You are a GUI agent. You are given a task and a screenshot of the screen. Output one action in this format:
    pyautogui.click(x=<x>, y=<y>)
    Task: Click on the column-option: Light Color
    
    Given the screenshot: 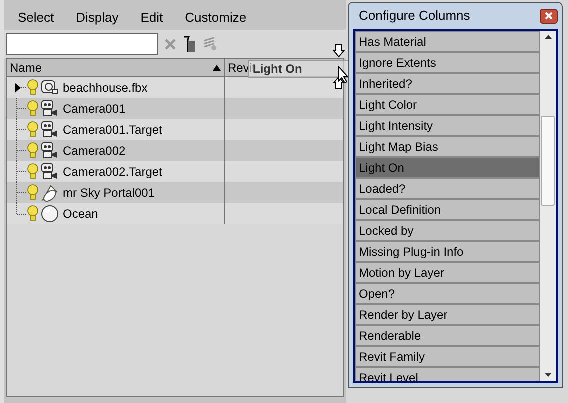 What is the action you would take?
    pyautogui.click(x=447, y=104)
    